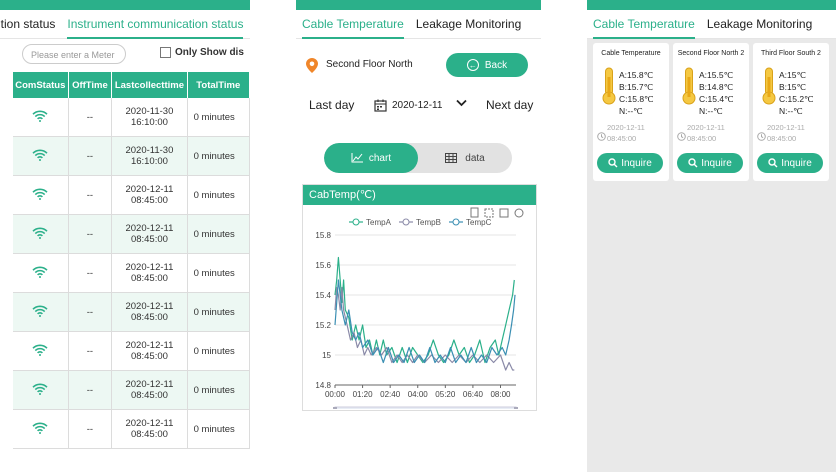  What do you see at coordinates (706, 127) in the screenshot?
I see `timestamp-date: 2020-12-11` at bounding box center [706, 127].